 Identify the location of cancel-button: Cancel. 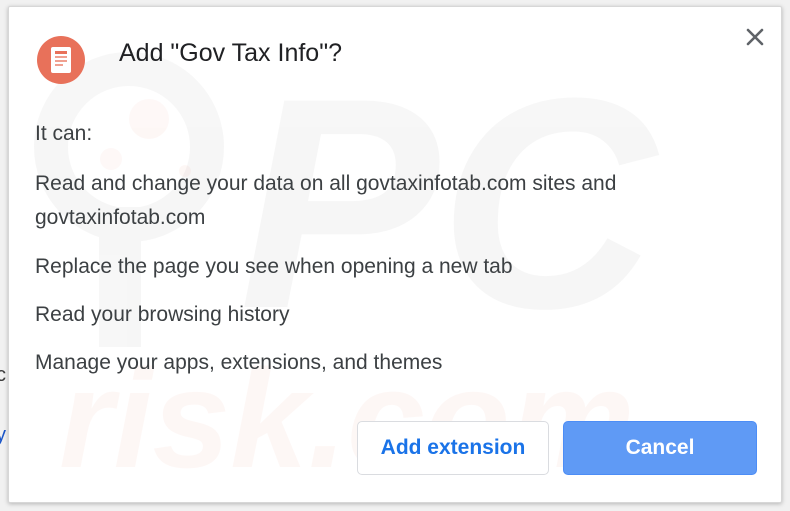
(660, 448).